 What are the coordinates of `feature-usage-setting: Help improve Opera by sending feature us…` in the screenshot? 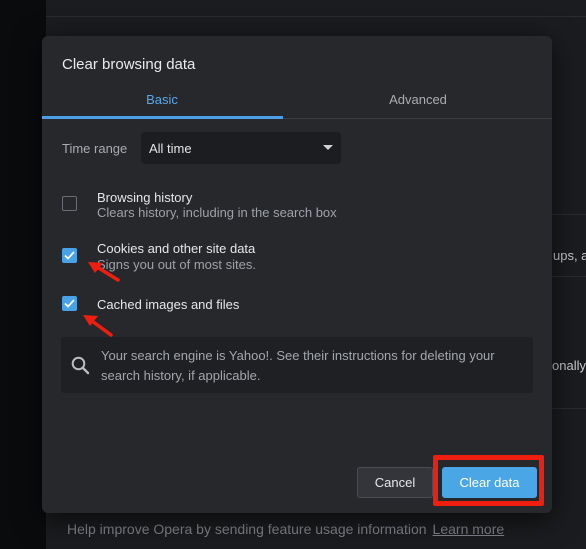 It's located at (285, 529).